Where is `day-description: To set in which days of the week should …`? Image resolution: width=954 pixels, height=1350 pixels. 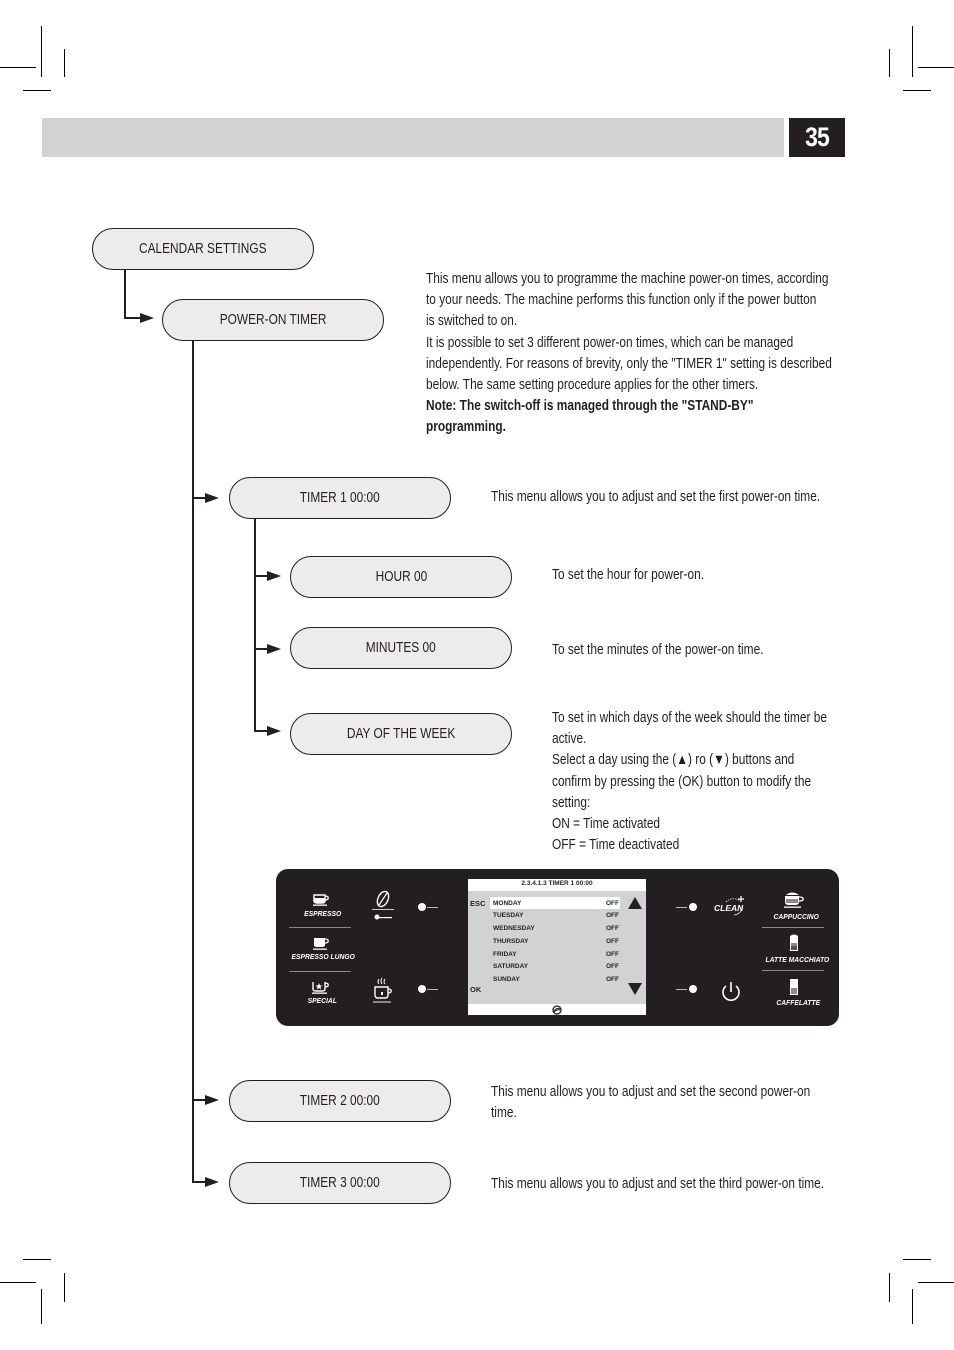
day-description: To set in which days of the week should … is located at coordinates (719, 782).